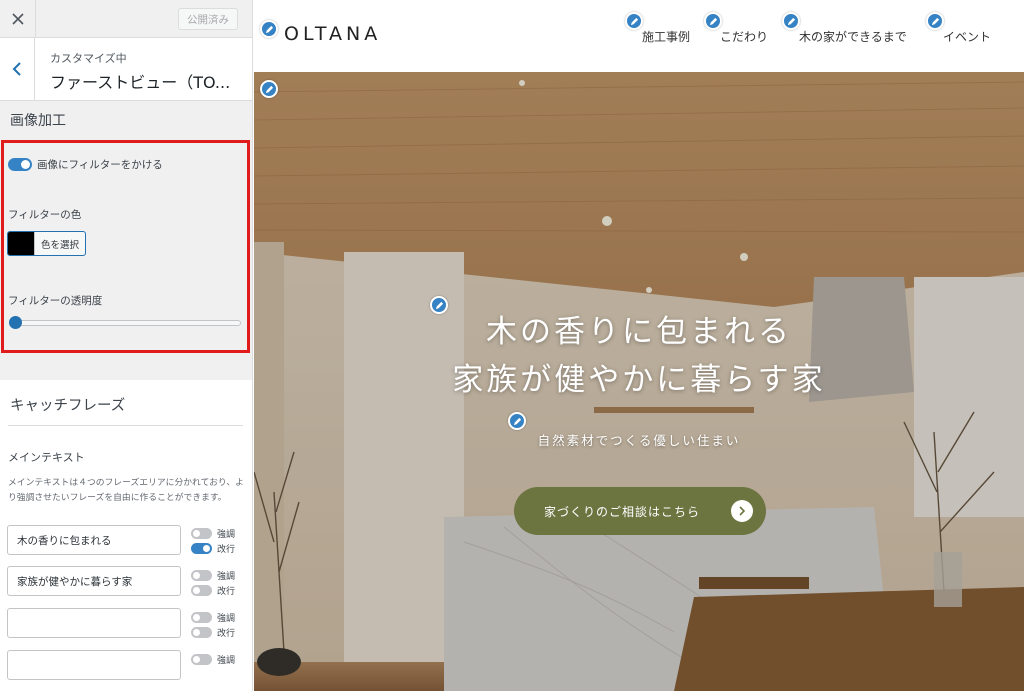 The image size is (1024, 691). I want to click on site-header: OLTANA 施工事例 こだわり 木の家ができるまで イベント, so click(639, 36).